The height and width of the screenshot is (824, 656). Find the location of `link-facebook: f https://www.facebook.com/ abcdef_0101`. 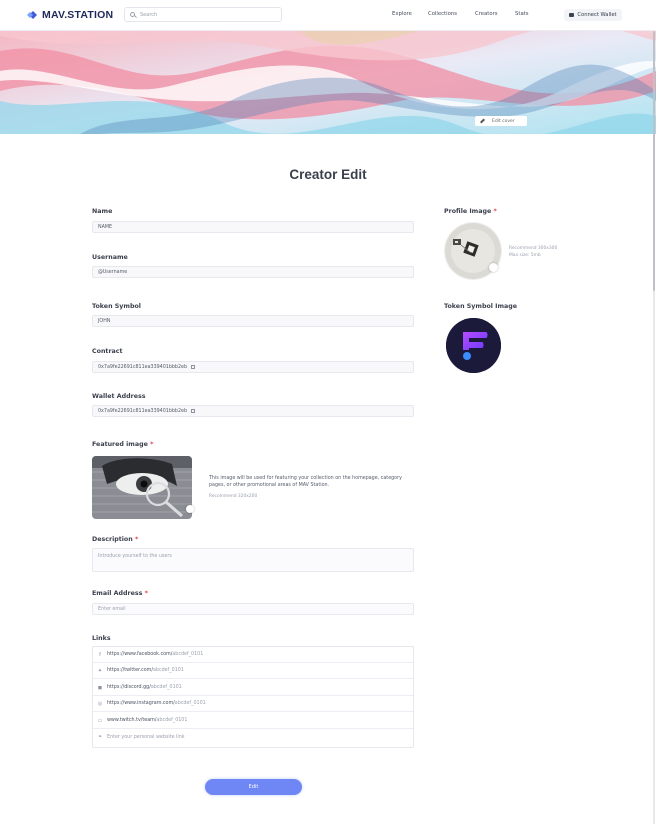

link-facebook: f https://www.facebook.com/ abcdef_0101 is located at coordinates (253, 655).